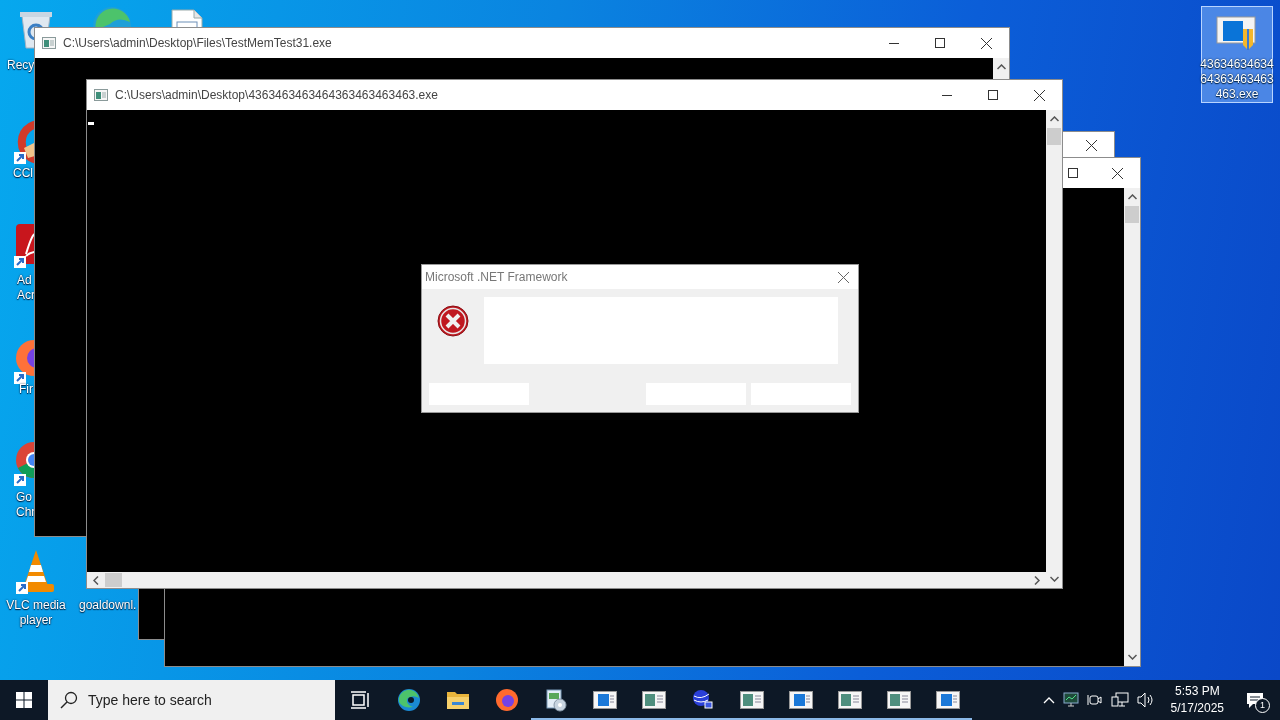 The image size is (1280, 720). I want to click on firefox-icon, so click(506, 700).